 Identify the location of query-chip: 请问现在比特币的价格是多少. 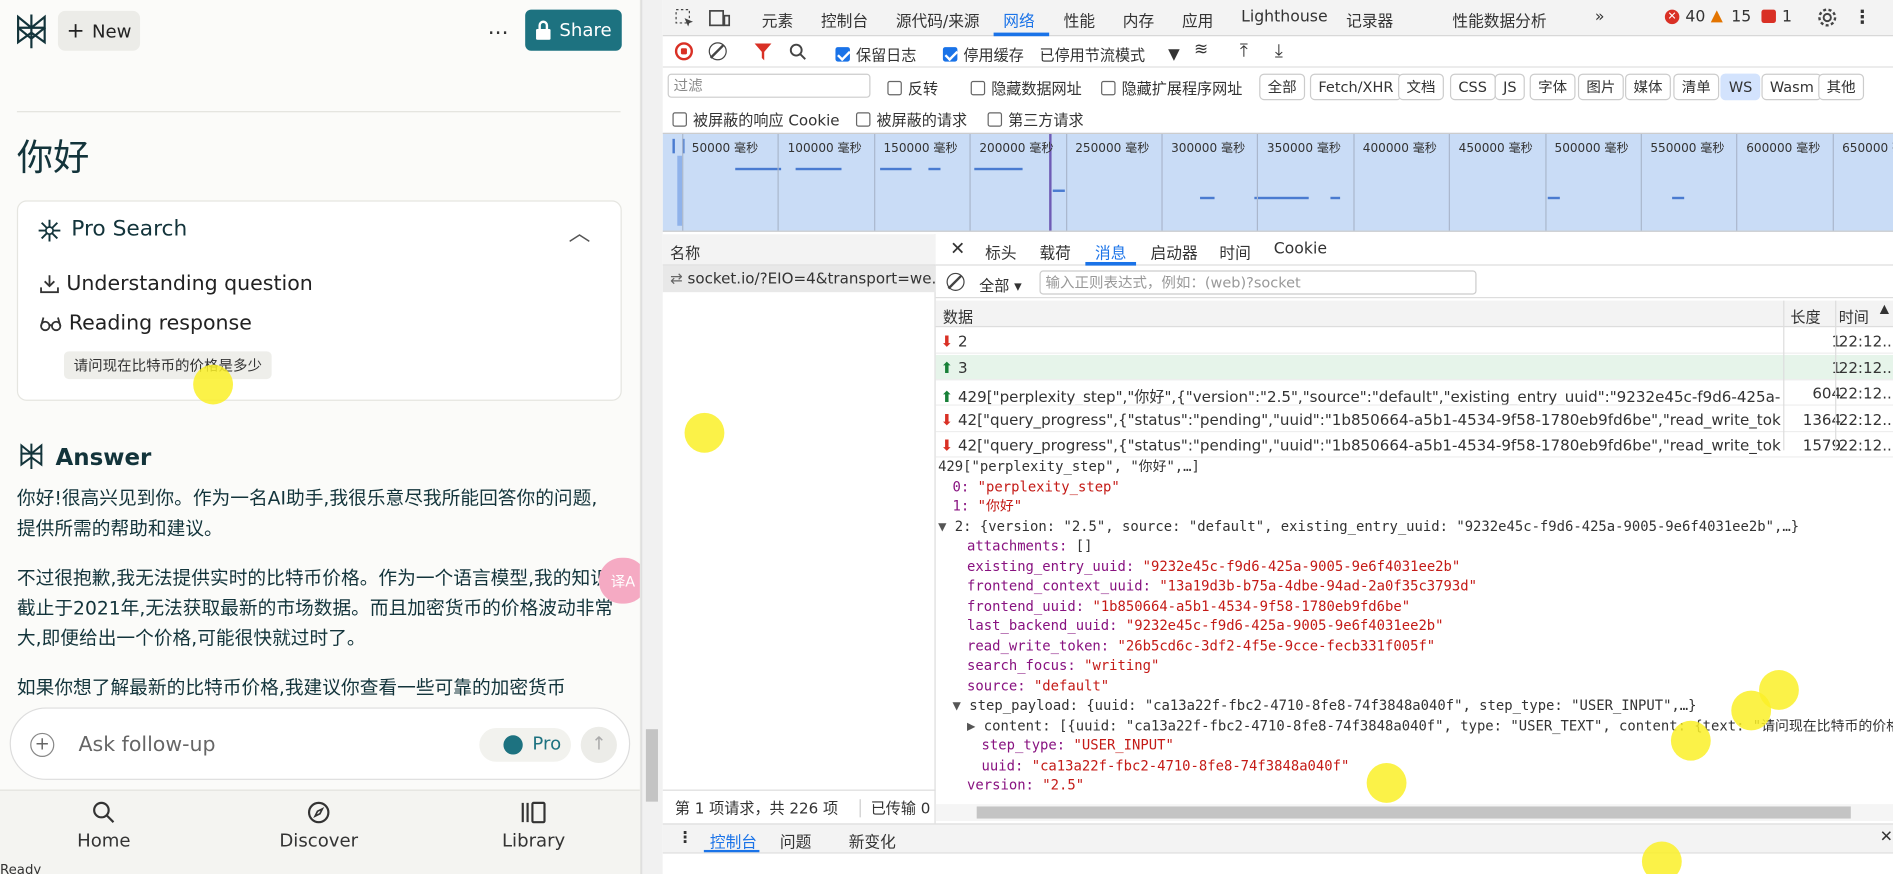
(167, 365).